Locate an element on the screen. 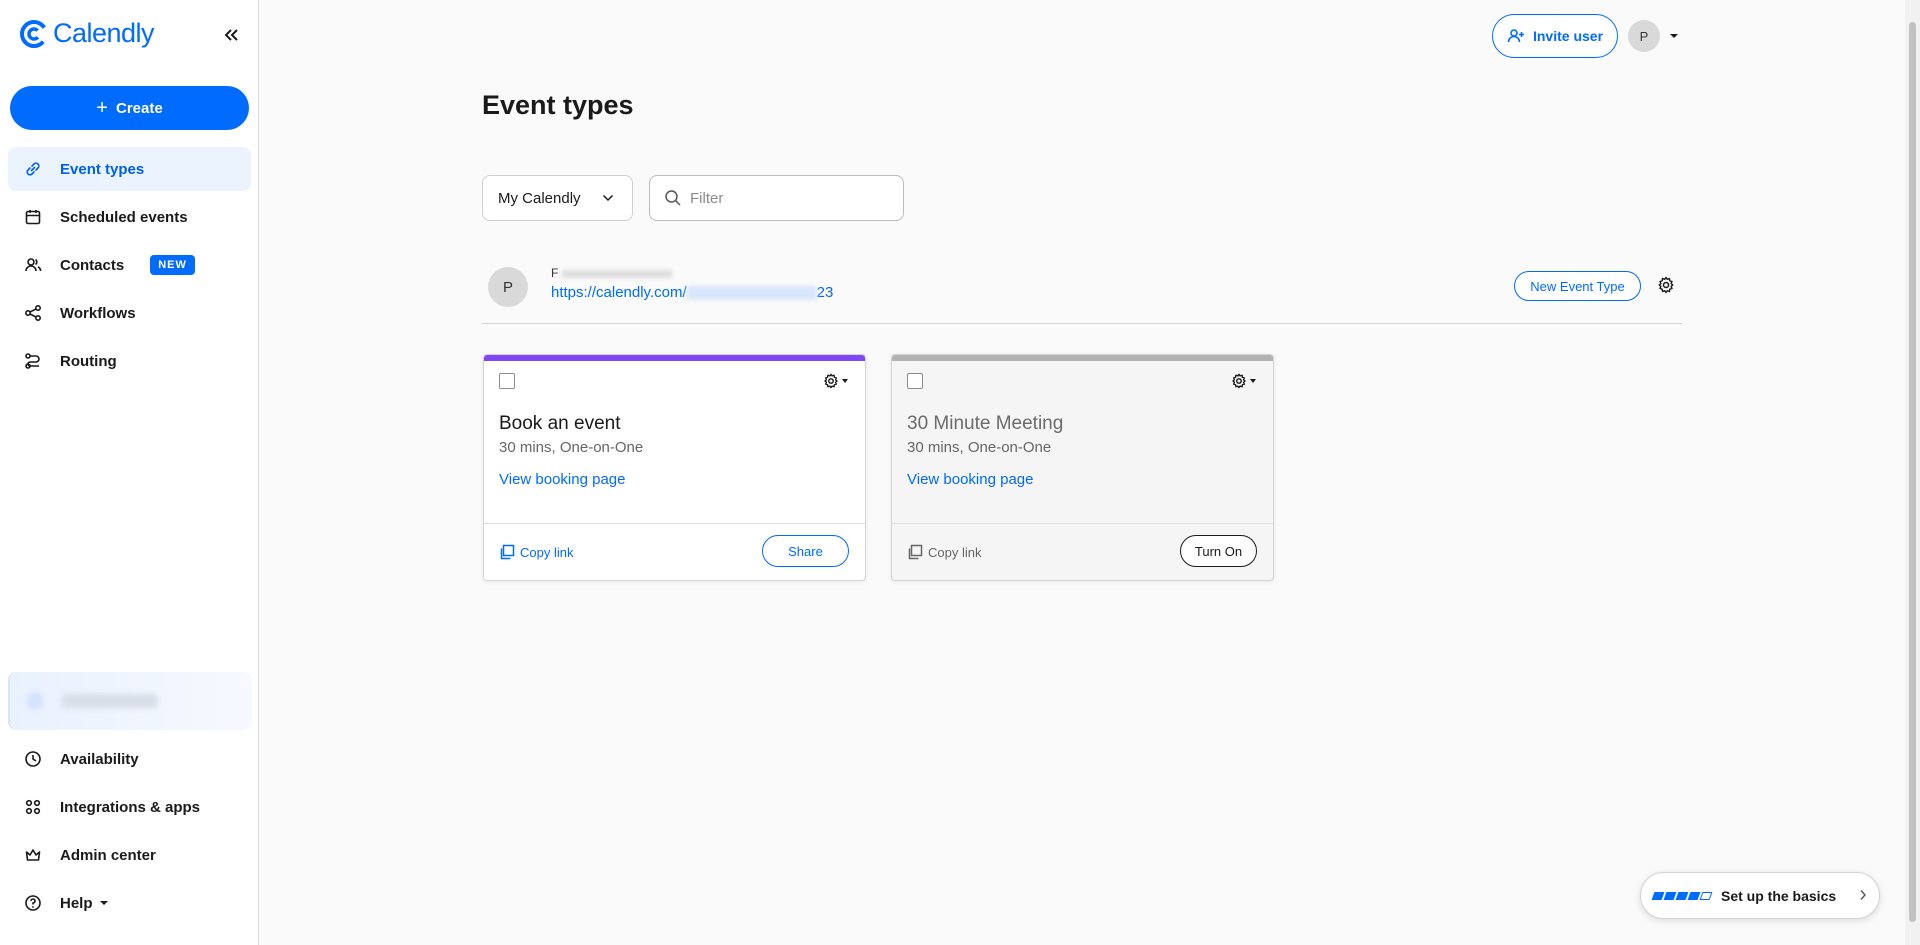 The width and height of the screenshot is (1920, 945). sidebar-item-label: Contacts is located at coordinates (92, 265).